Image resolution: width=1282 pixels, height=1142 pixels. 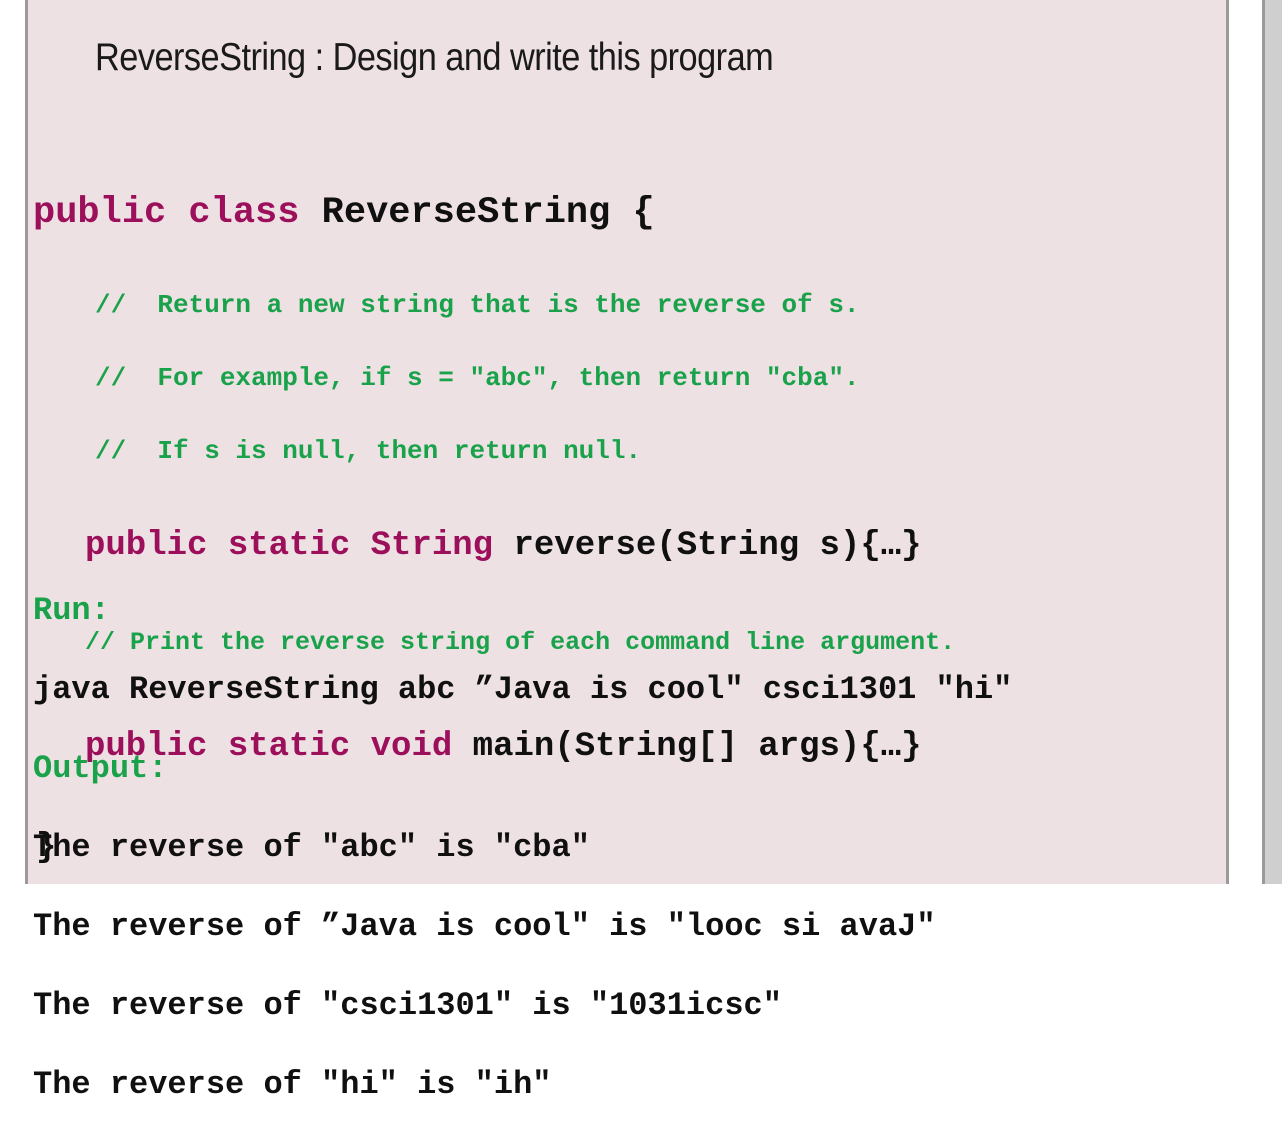 I want to click on output-line-3: The reverse of "csci1301" is "1031icsc", so click(x=407, y=1005).